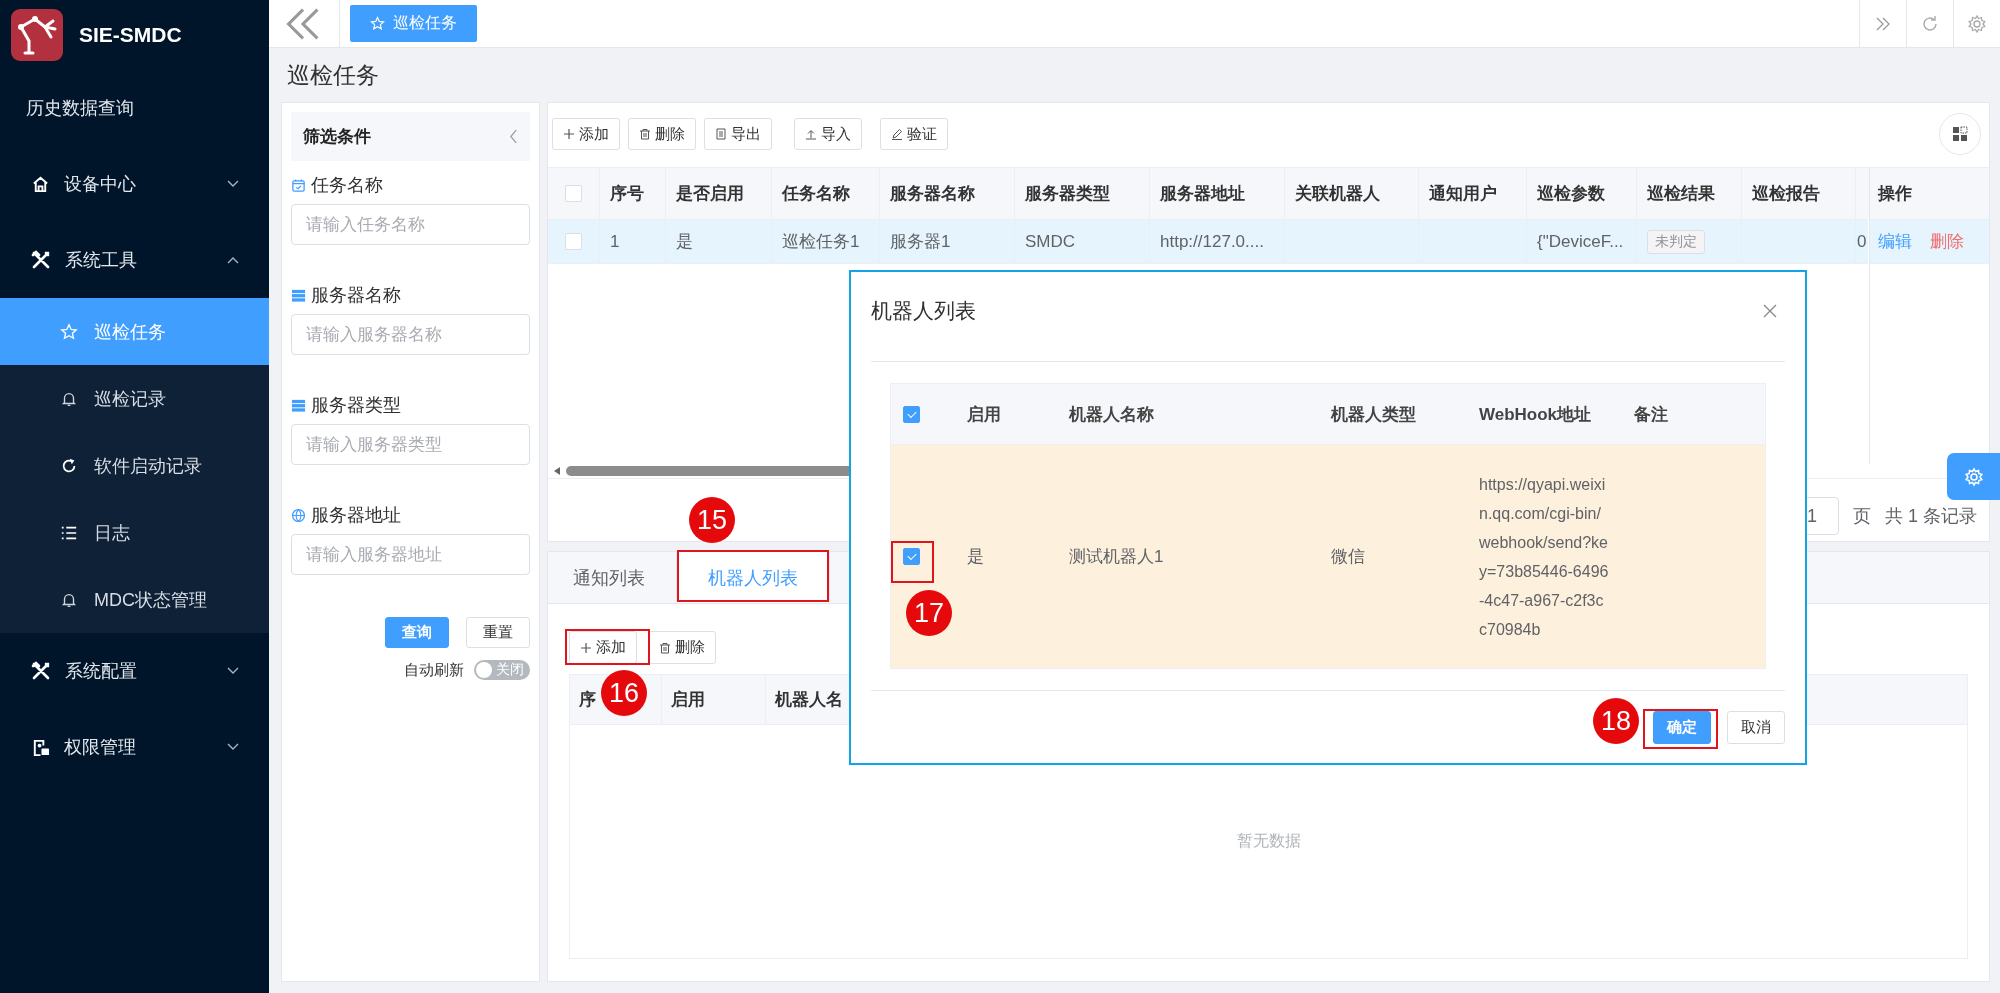  What do you see at coordinates (1651, 414) in the screenshot?
I see `column-header: 备注` at bounding box center [1651, 414].